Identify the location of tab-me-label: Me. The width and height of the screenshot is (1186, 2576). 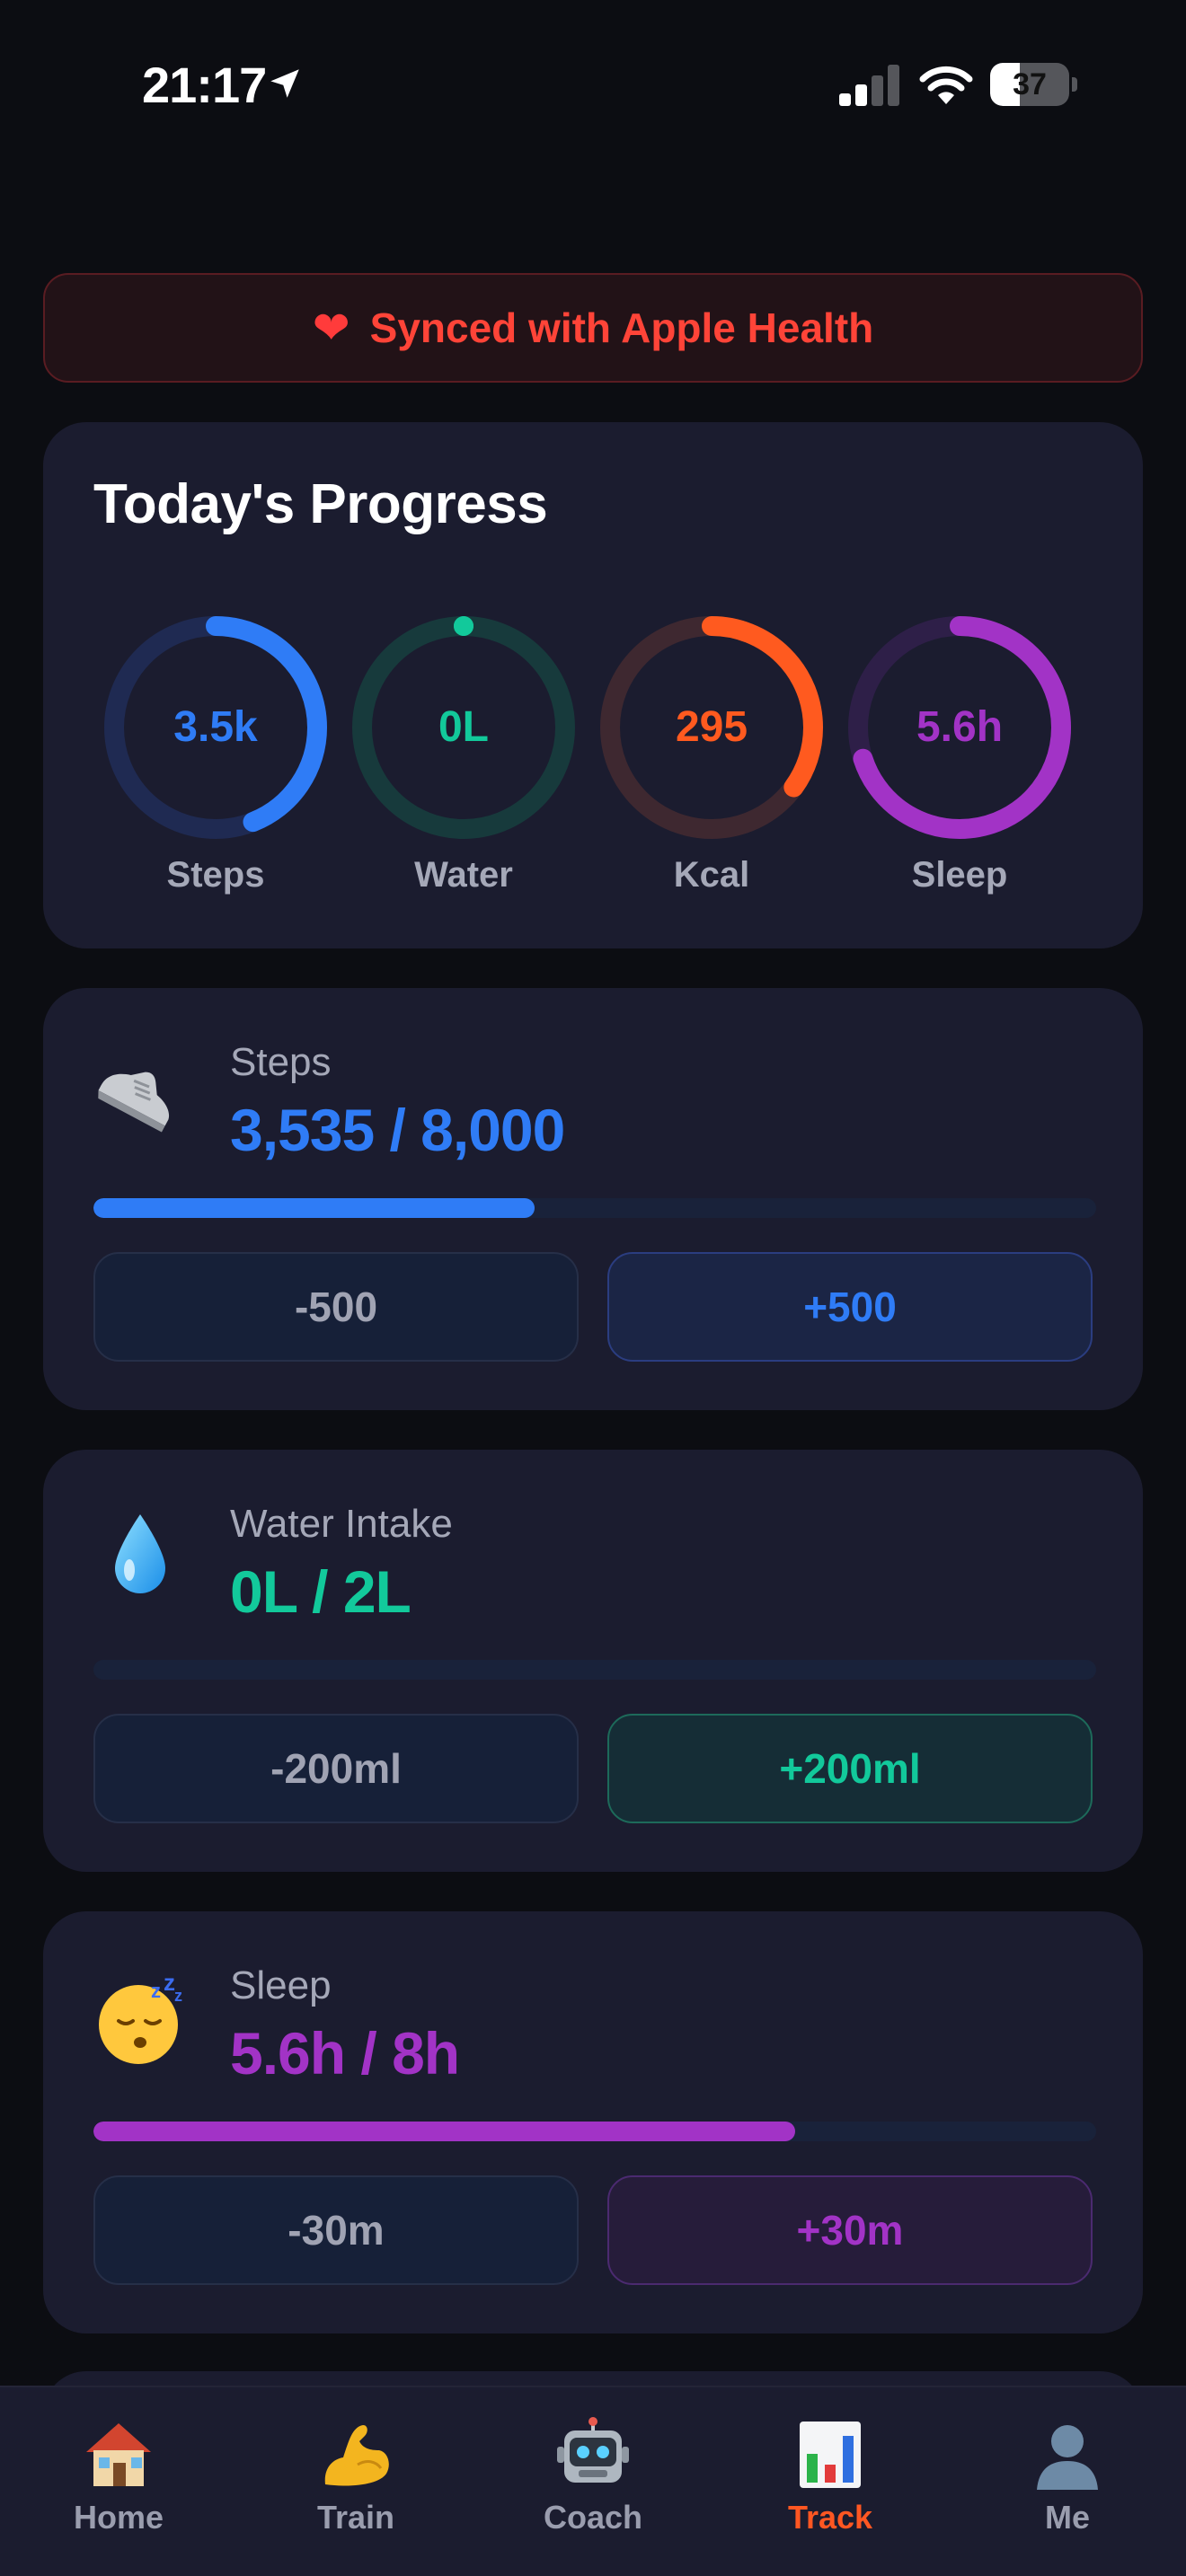
(1067, 2517).